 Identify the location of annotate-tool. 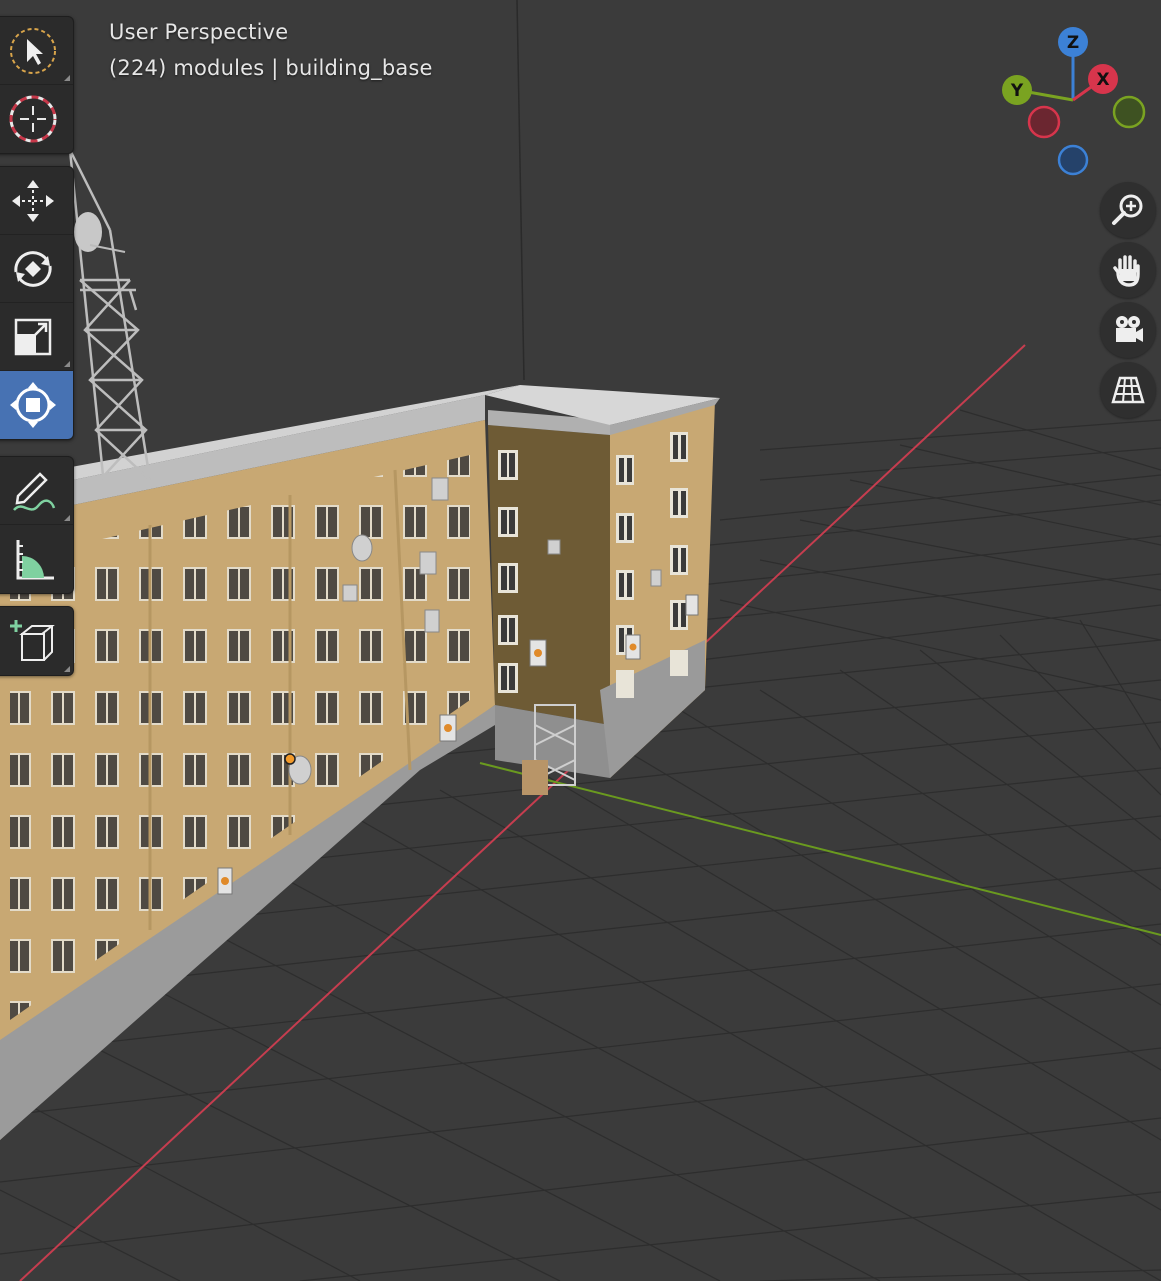
(36, 491).